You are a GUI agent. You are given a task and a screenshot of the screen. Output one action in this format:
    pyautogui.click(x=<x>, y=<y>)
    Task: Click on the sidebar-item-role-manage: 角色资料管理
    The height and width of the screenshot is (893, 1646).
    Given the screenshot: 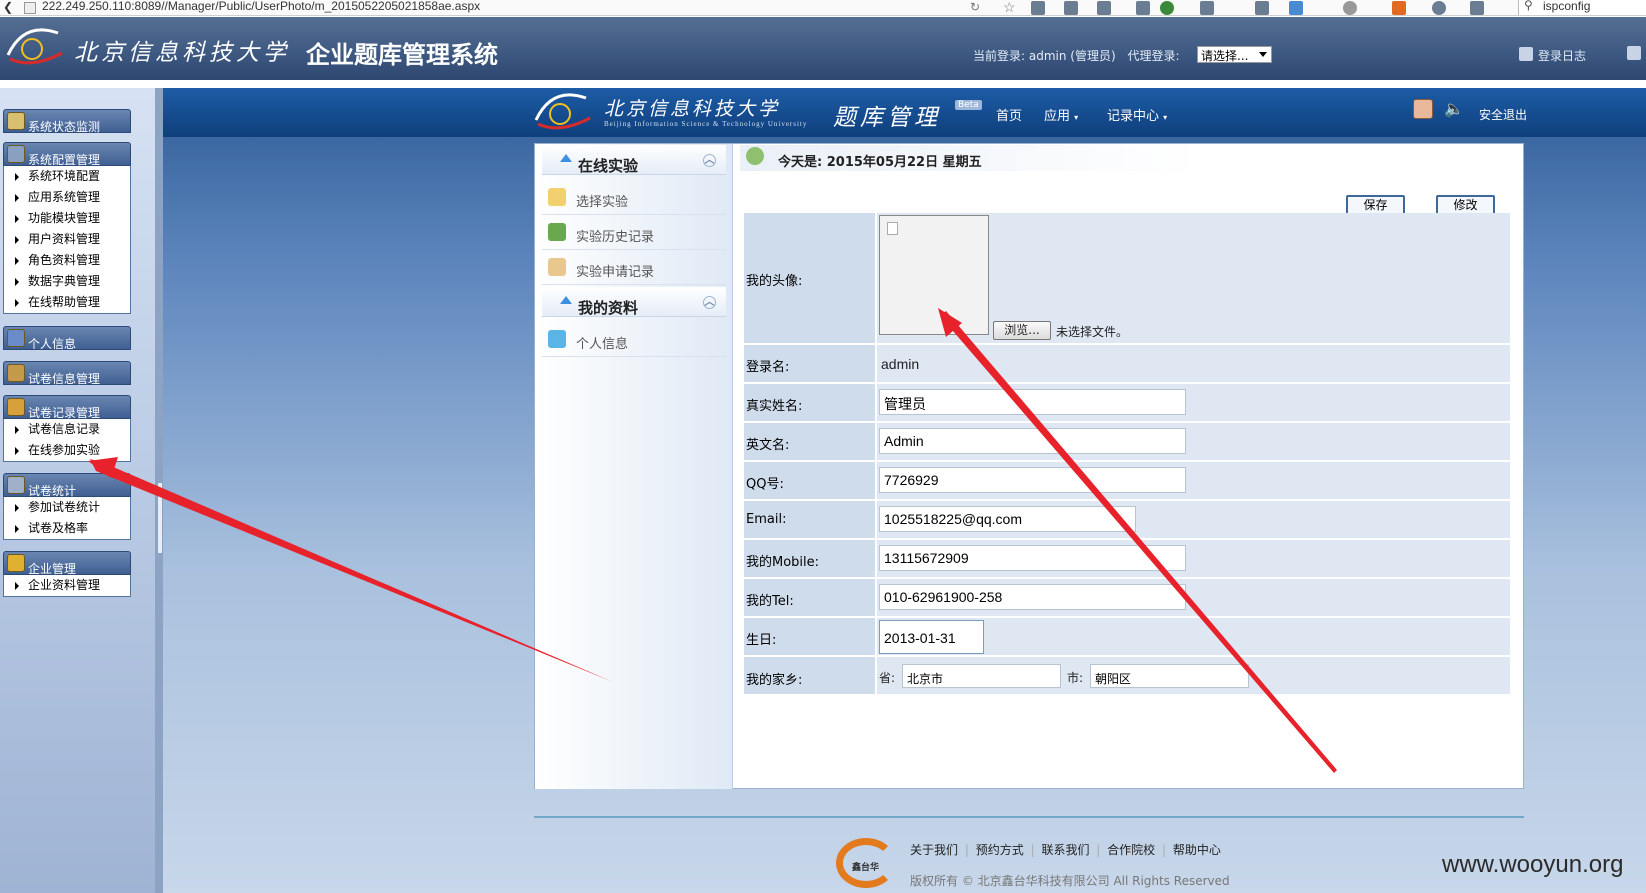 What is the action you would take?
    pyautogui.click(x=67, y=260)
    